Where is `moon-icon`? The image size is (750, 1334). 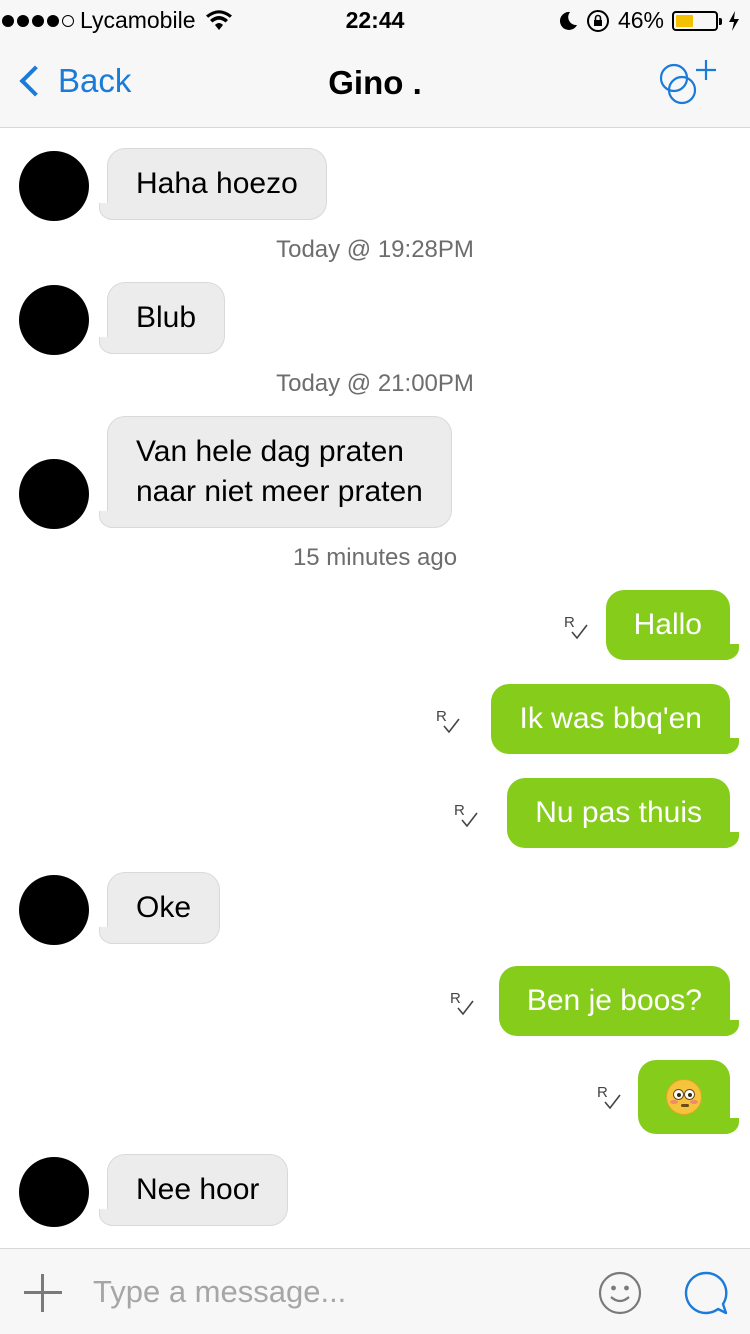
moon-icon is located at coordinates (568, 20).